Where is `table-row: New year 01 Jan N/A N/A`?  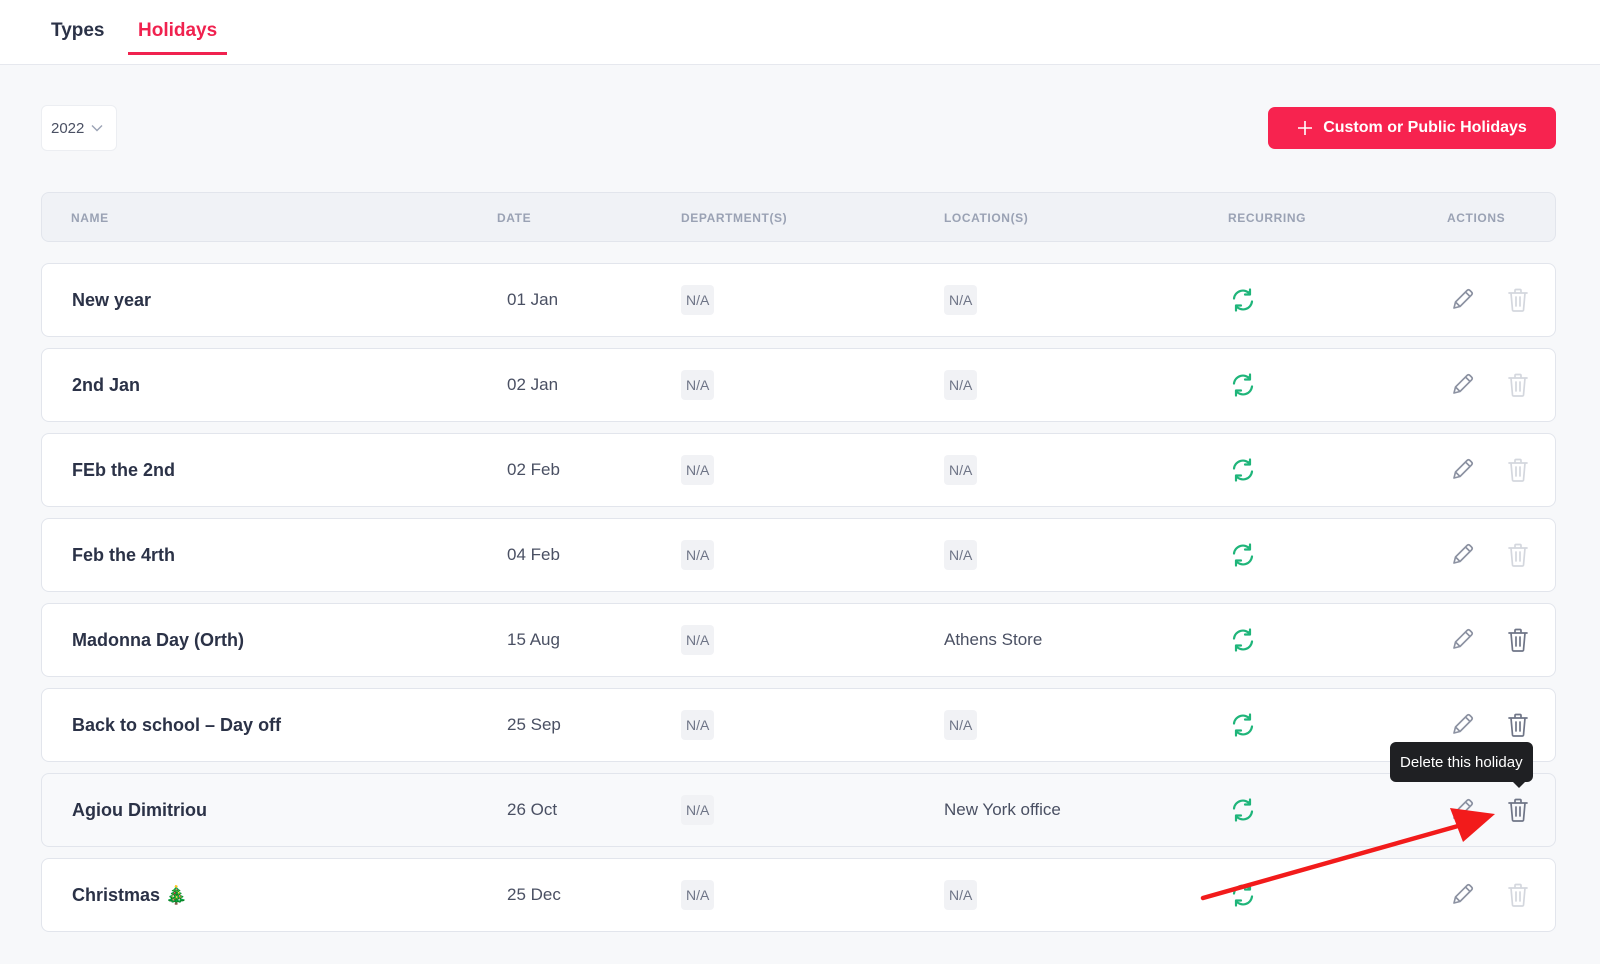
table-row: New year 01 Jan N/A N/A is located at coordinates (798, 300).